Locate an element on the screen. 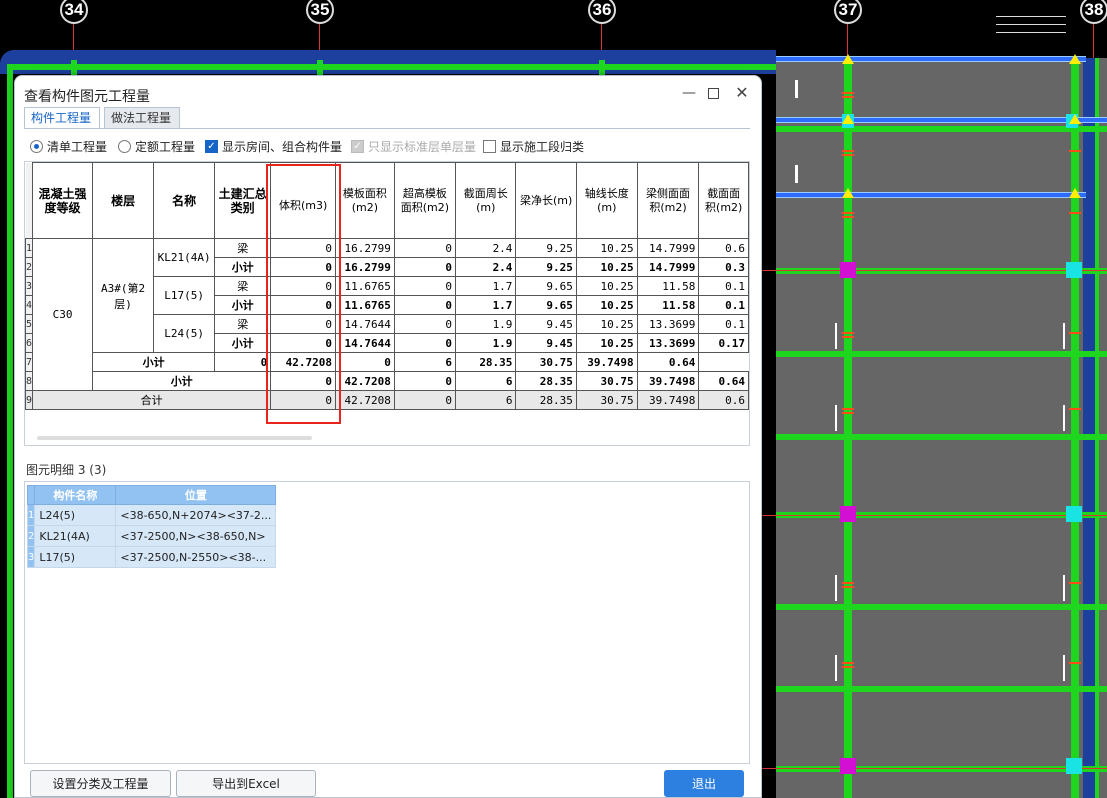 This screenshot has width=1107, height=798. cell-value: 0.6 is located at coordinates (723, 400).